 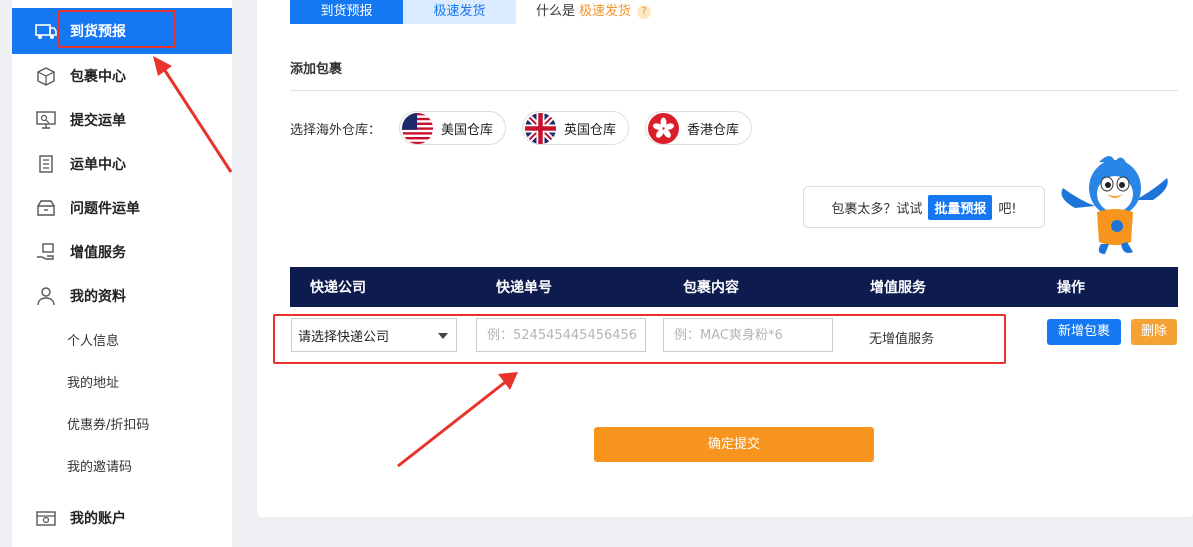 I want to click on sidebar-subitem-coupons: 优惠券/折扣码, so click(x=122, y=423).